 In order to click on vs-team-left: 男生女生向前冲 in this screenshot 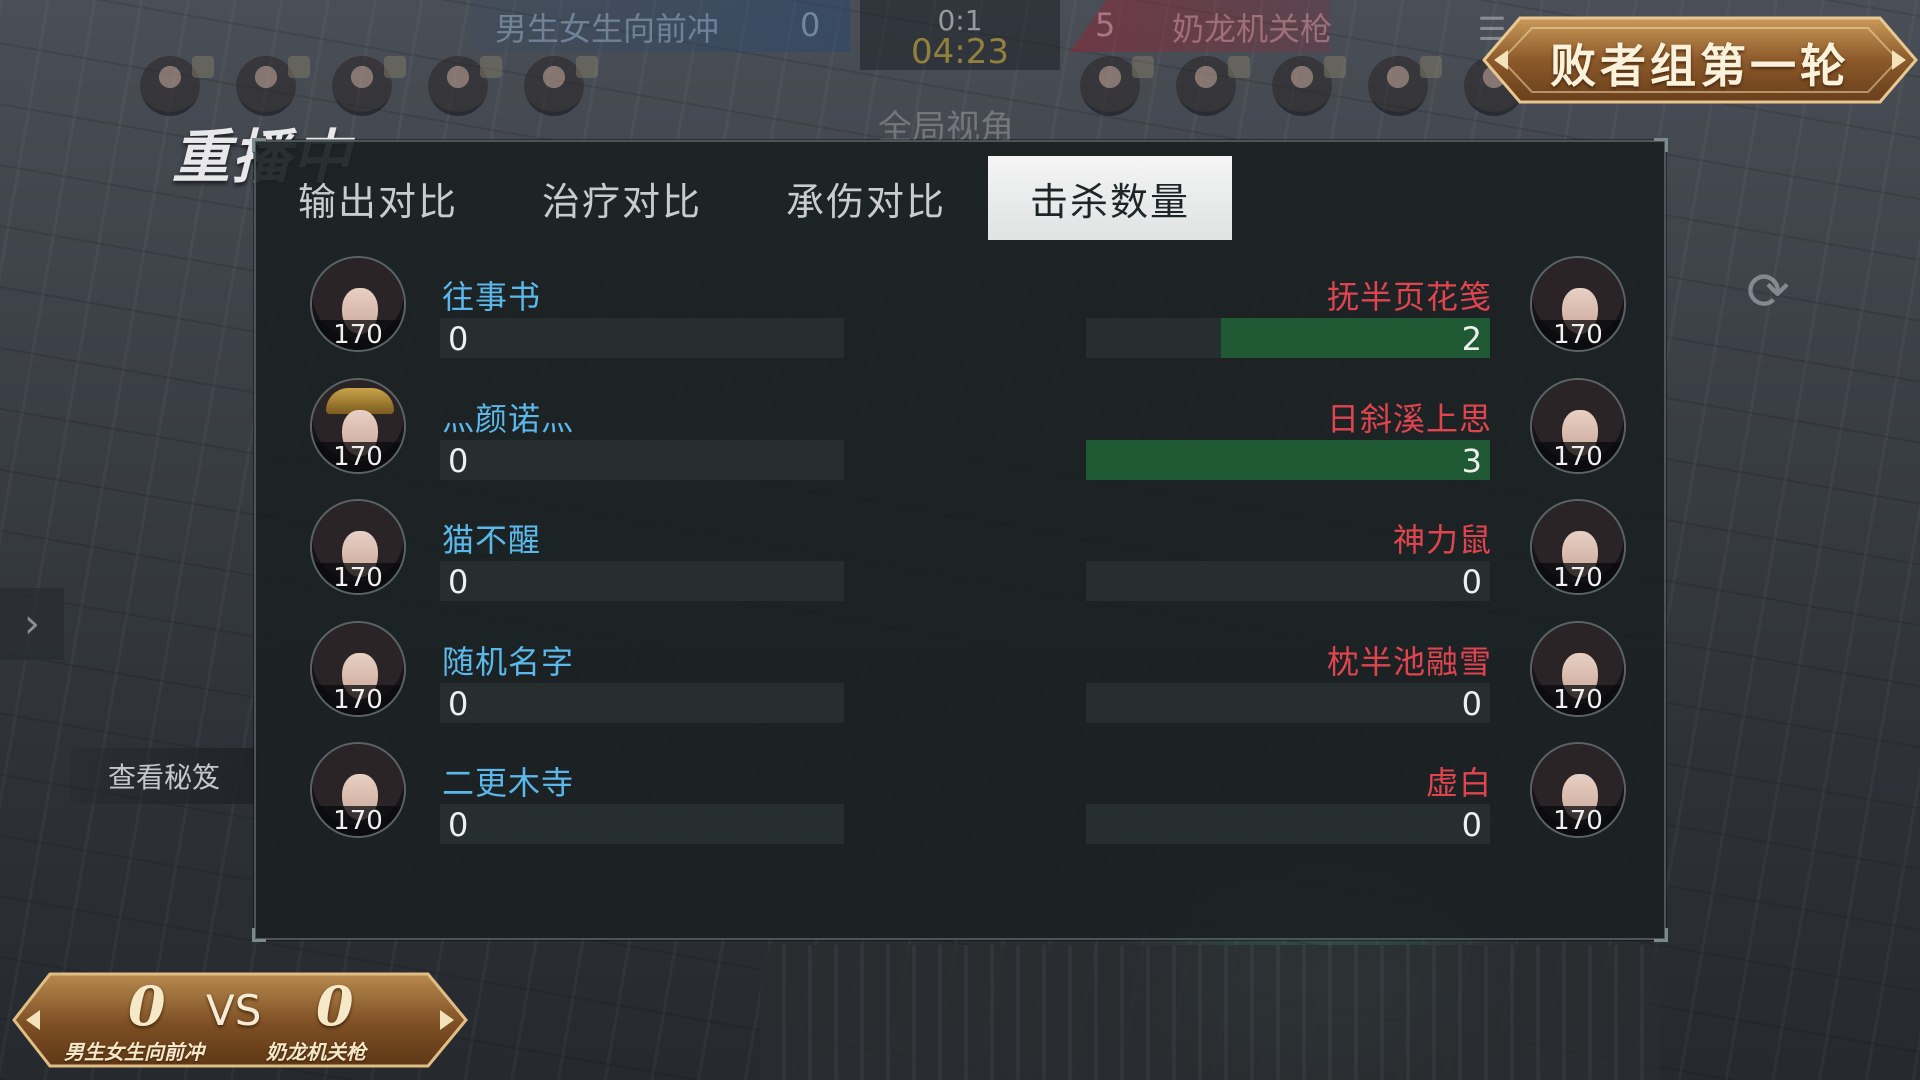, I will do `click(134, 1052)`.